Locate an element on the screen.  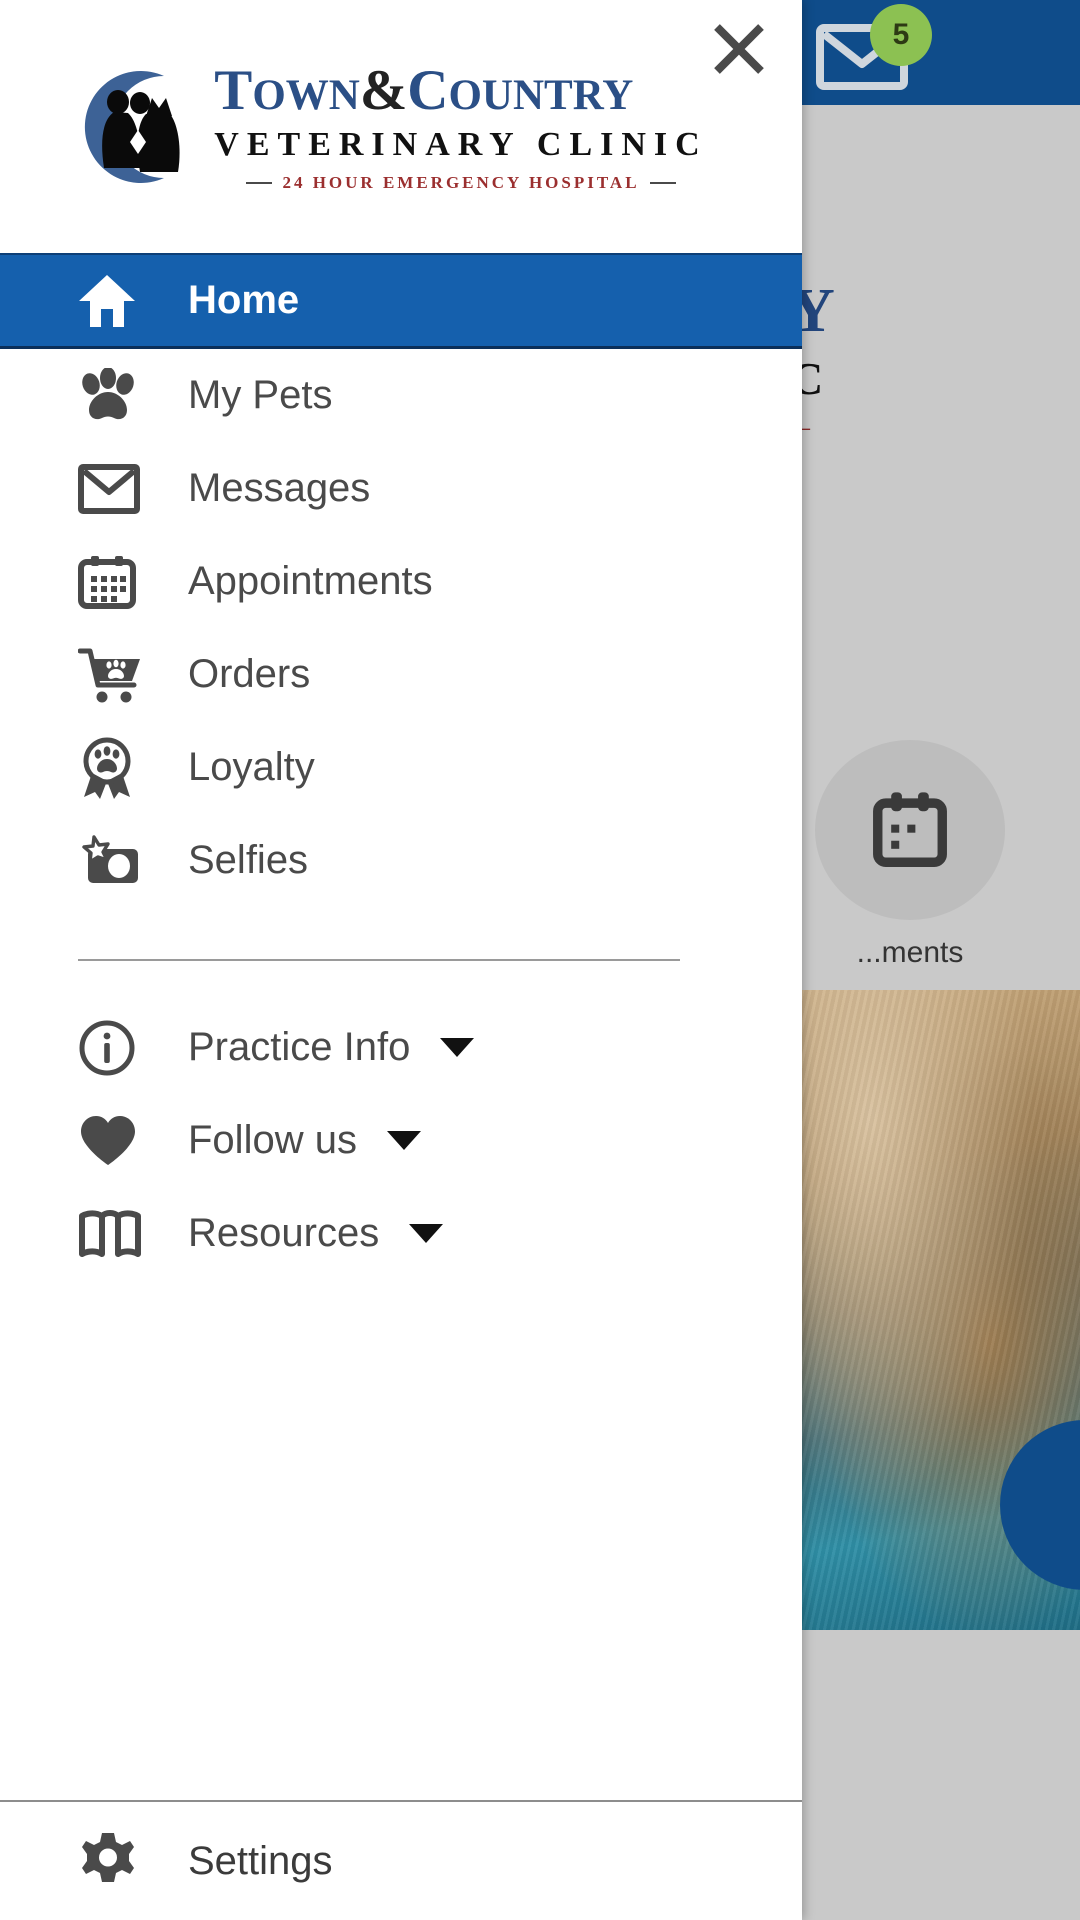
info-circle-icon is located at coordinates (116, 1048).